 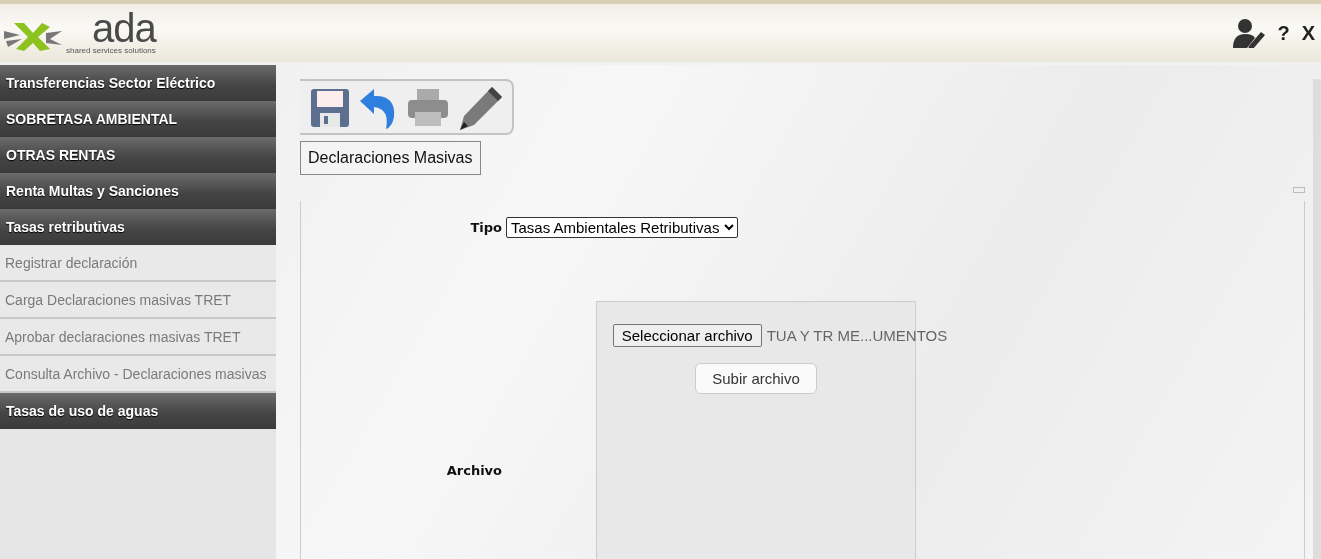 What do you see at coordinates (428, 108) in the screenshot?
I see `printer-icon` at bounding box center [428, 108].